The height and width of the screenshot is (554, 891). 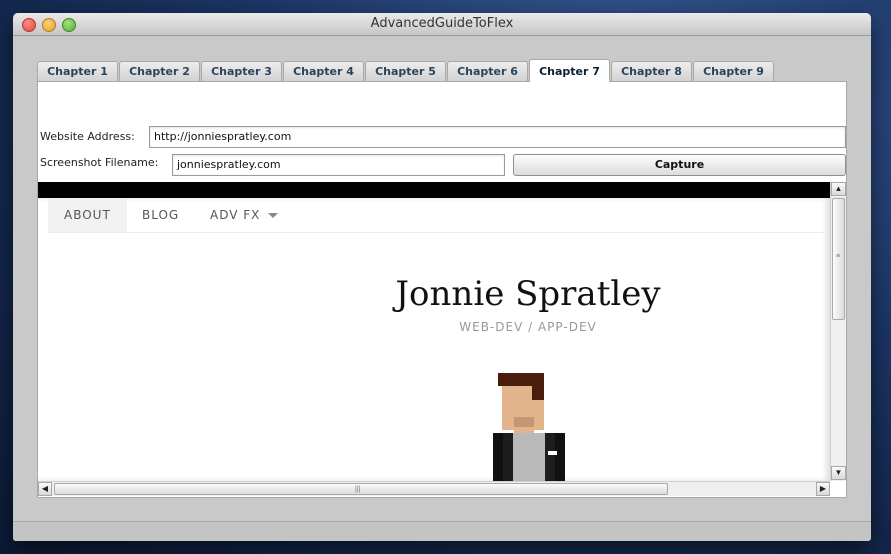 I want to click on capture-button: Capture, so click(x=679, y=165).